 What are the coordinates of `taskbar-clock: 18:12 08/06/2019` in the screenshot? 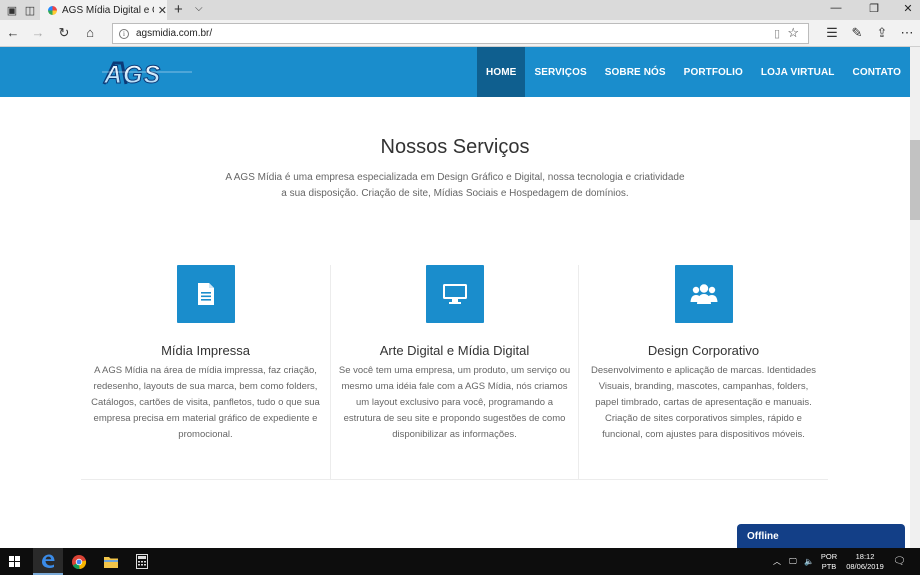 It's located at (865, 562).